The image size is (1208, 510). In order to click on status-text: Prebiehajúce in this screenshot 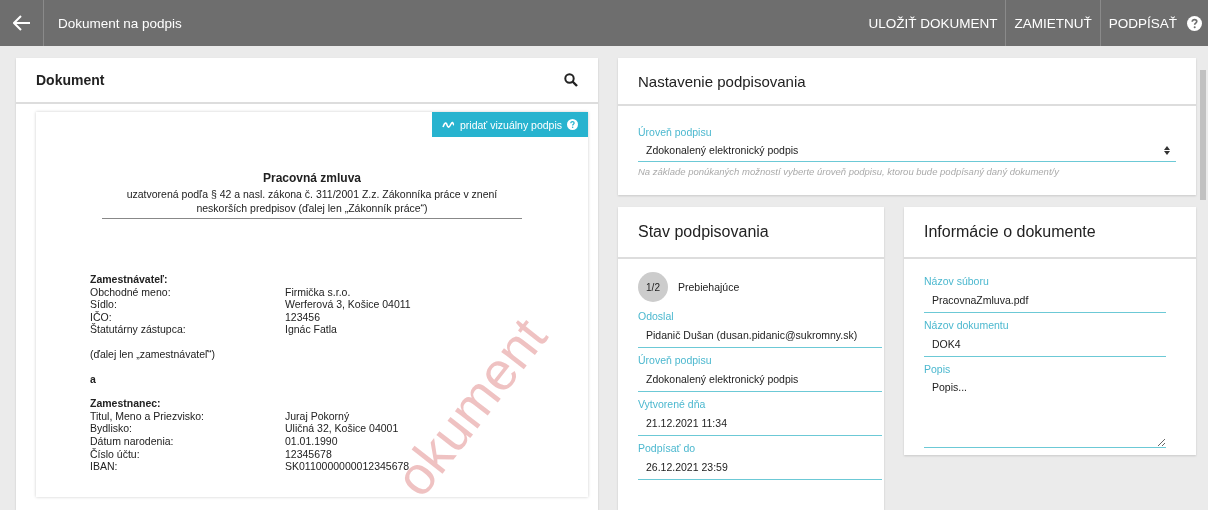, I will do `click(709, 287)`.